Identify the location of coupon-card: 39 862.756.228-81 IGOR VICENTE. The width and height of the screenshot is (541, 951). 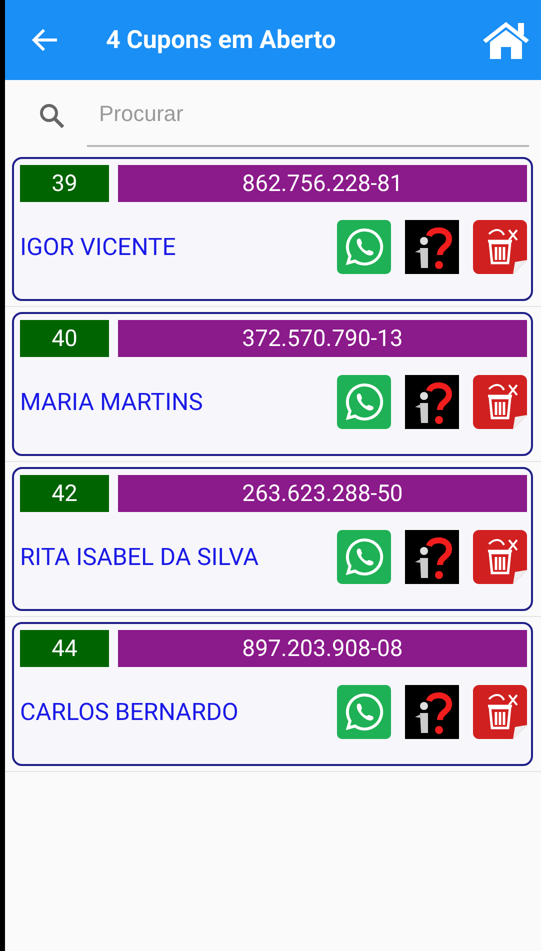
(272, 229).